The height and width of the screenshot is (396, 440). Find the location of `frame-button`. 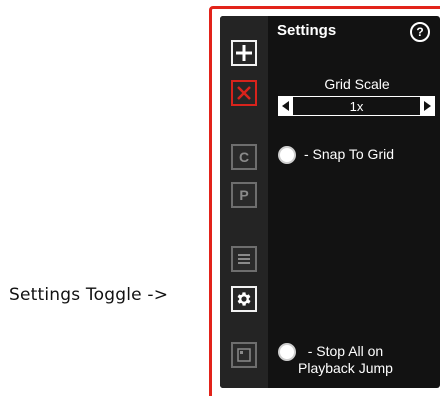

frame-button is located at coordinates (244, 355).